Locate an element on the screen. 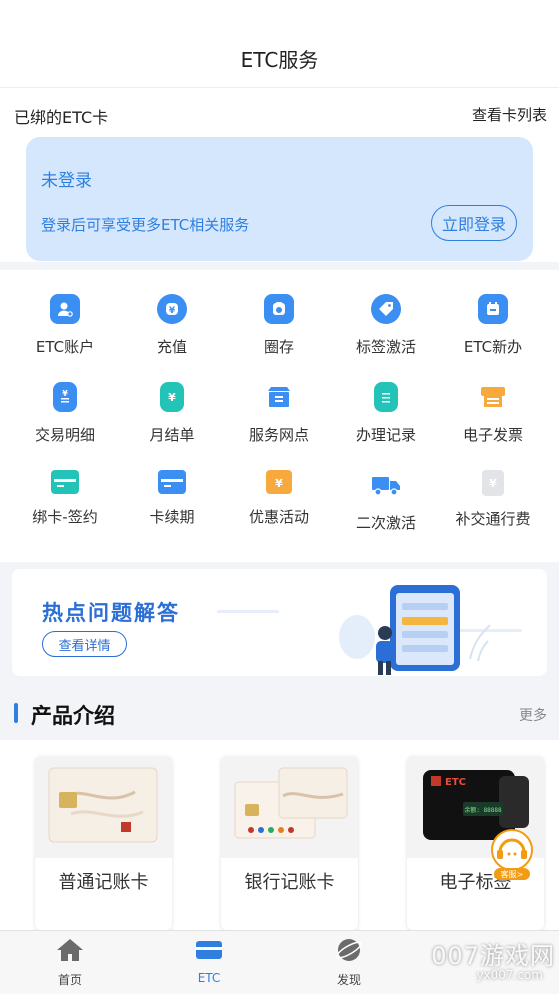 Image resolution: width=559 pixels, height=994 pixels. menu-item-service-outlets: 服务网点 is located at coordinates (279, 413).